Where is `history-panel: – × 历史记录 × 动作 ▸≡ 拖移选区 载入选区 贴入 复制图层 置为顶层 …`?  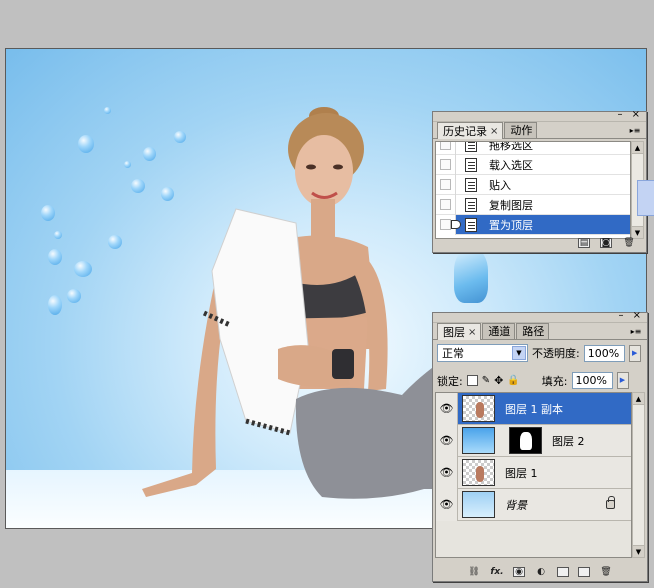
history-panel: – × 历史记录 × 动作 ▸≡ 拖移选区 载入选区 贴入 复制图层 置为顶层 … is located at coordinates (543, 181).